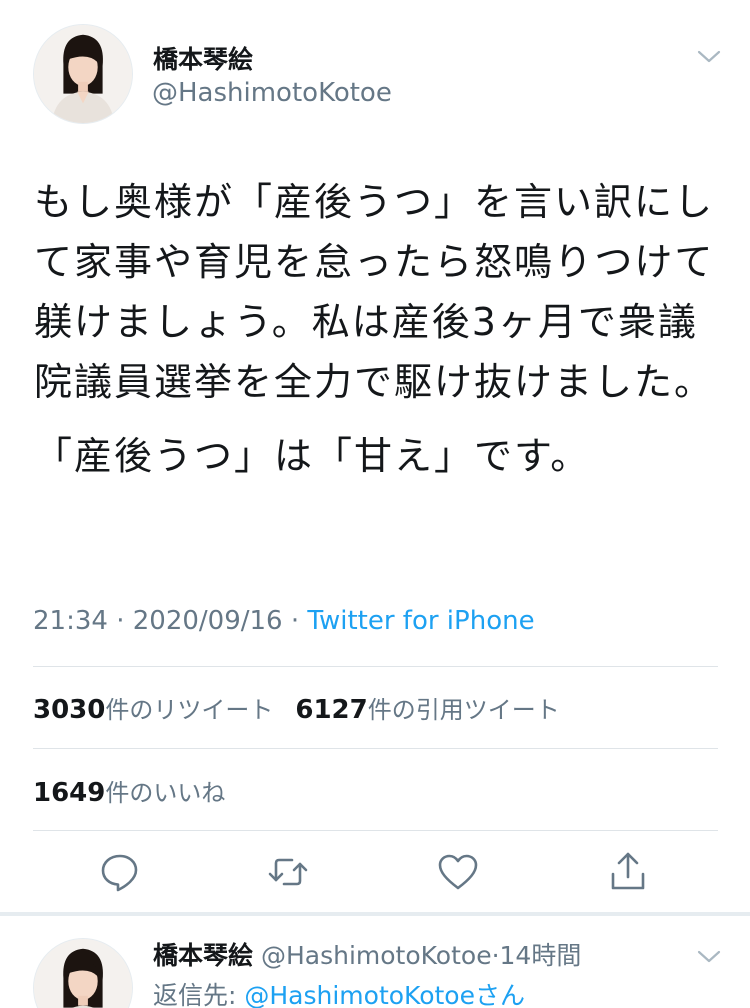 The width and height of the screenshot is (750, 1008). I want to click on reply-header: 橋本琴絵 @HashimotoKotoe·14時間, so click(367, 954).